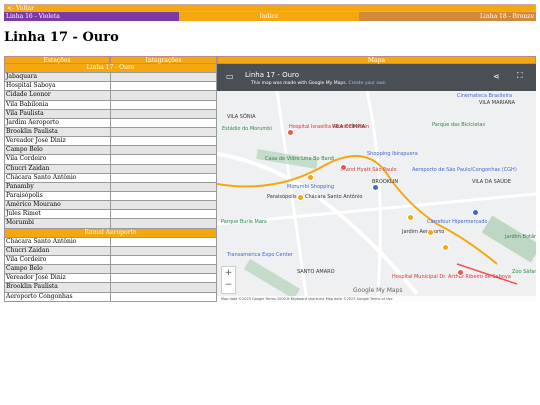  What do you see at coordinates (423, 232) in the screenshot?
I see `map-place-label: Jardim Aeroporto` at bounding box center [423, 232].